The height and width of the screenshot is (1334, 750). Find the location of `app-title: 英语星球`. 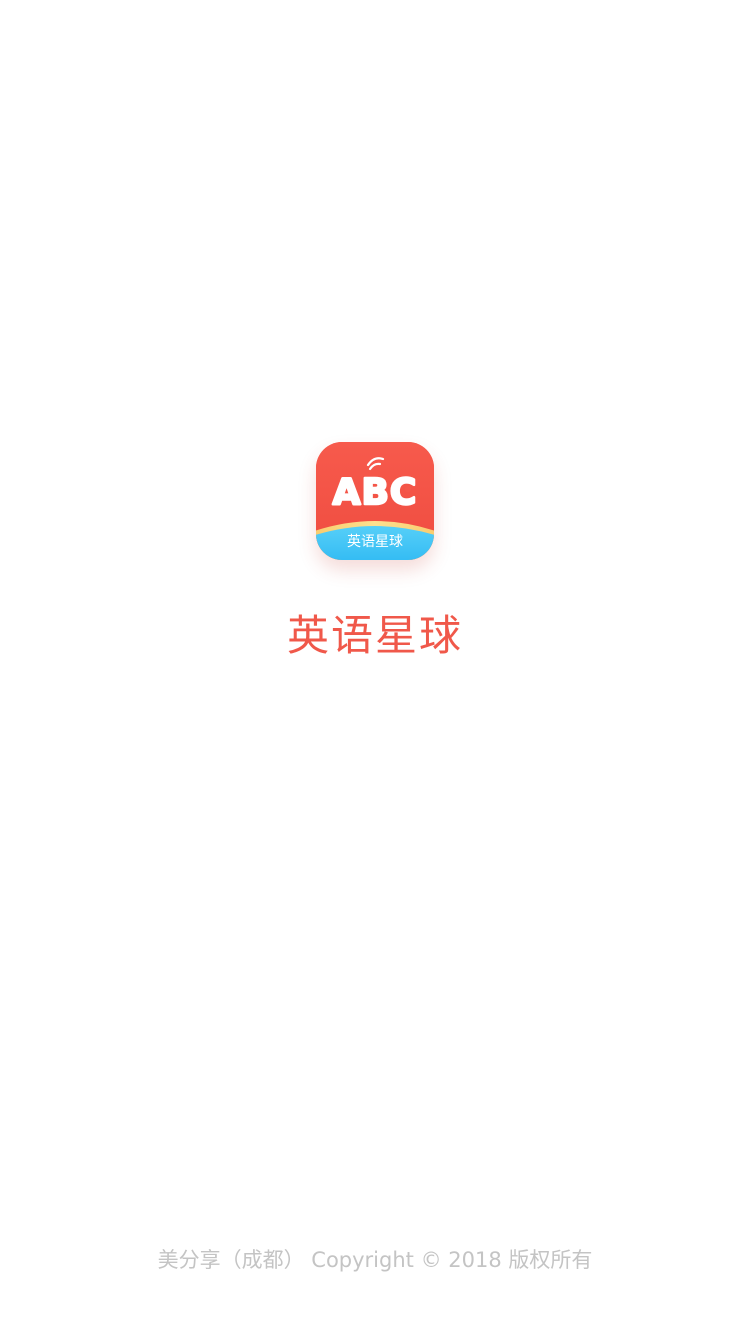

app-title: 英语星球 is located at coordinates (374, 635).